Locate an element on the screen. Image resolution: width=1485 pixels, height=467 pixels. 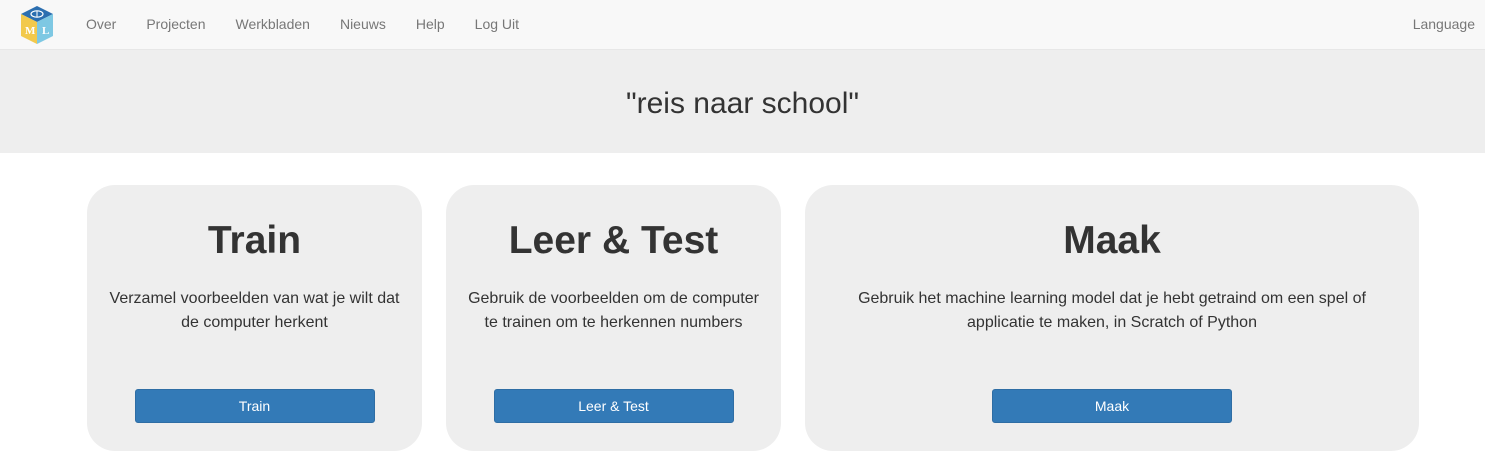
nav-link-log-uit: Log Uit is located at coordinates (497, 24).